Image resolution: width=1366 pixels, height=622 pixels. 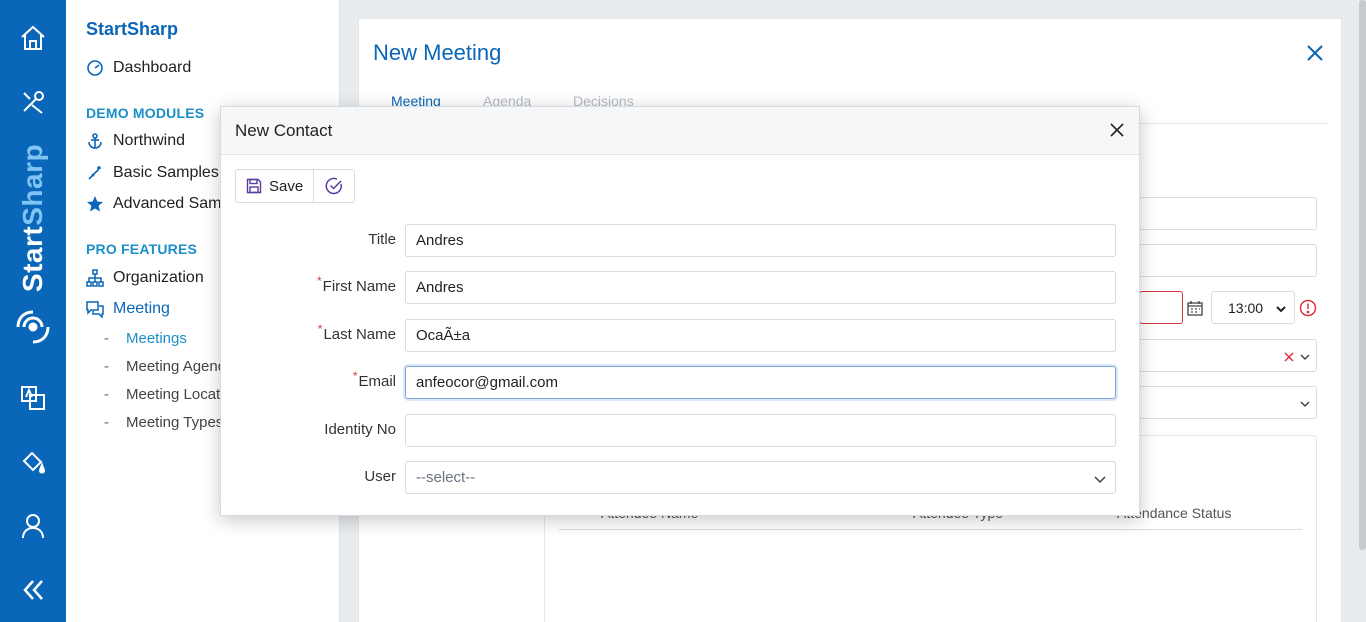 I want to click on last-name-input, so click(x=760, y=335).